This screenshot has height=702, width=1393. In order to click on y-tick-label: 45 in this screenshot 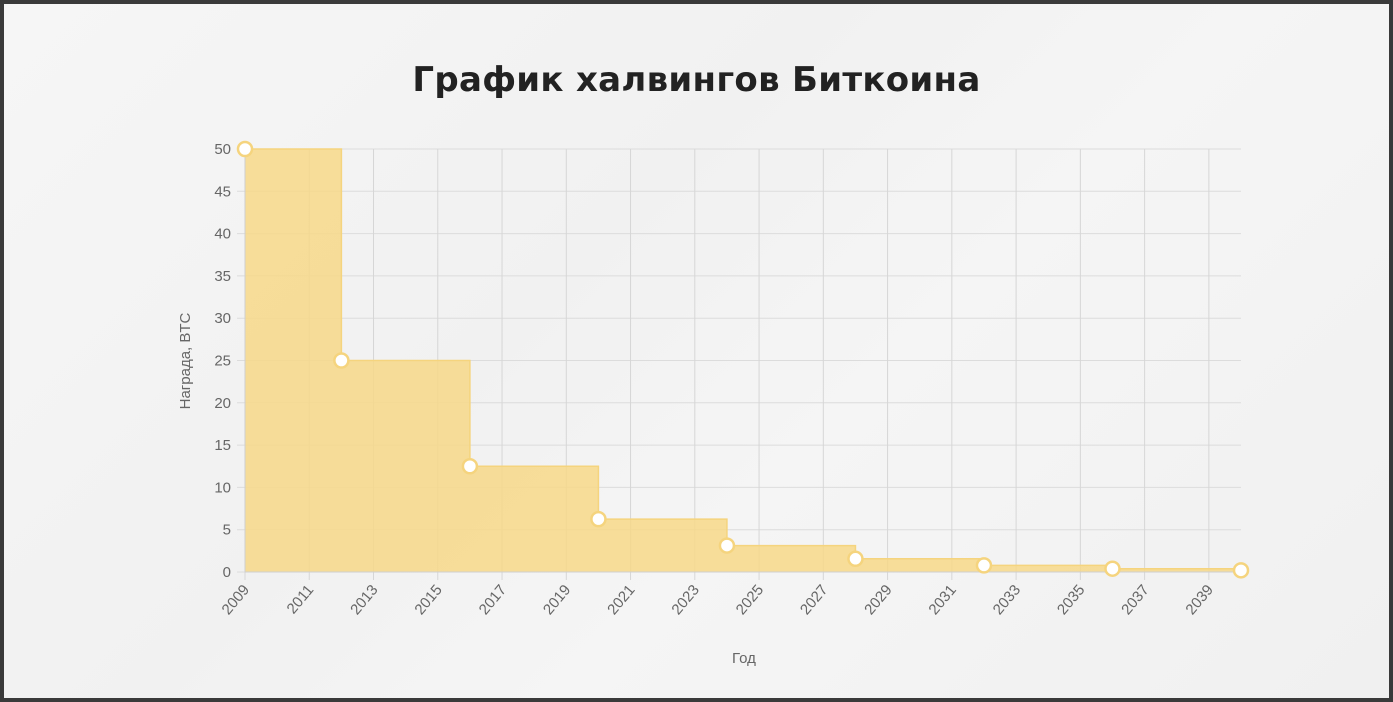, I will do `click(222, 191)`.